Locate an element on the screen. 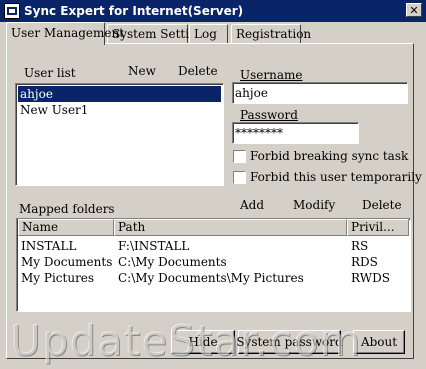  forbid-user-label: Forbid this user temporarily is located at coordinates (336, 177).